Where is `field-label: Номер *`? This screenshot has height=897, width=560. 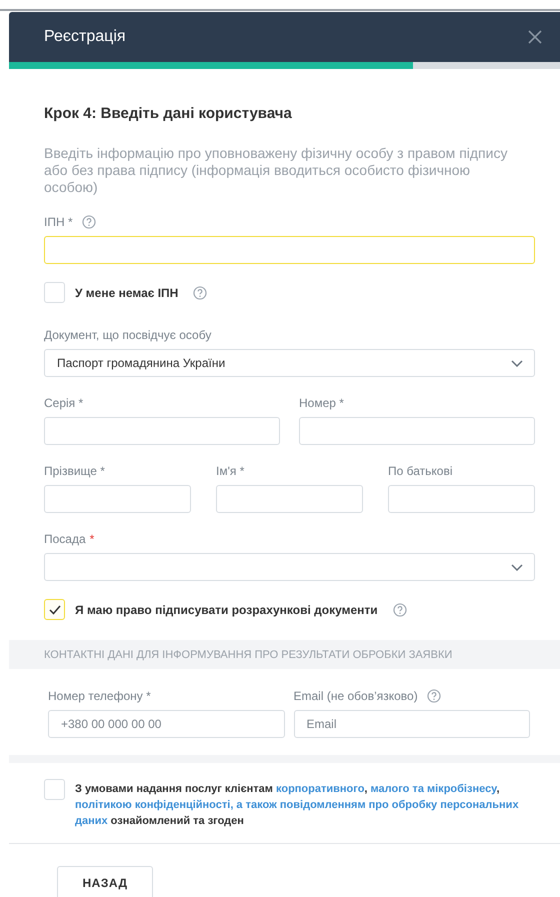 field-label: Номер * is located at coordinates (321, 403).